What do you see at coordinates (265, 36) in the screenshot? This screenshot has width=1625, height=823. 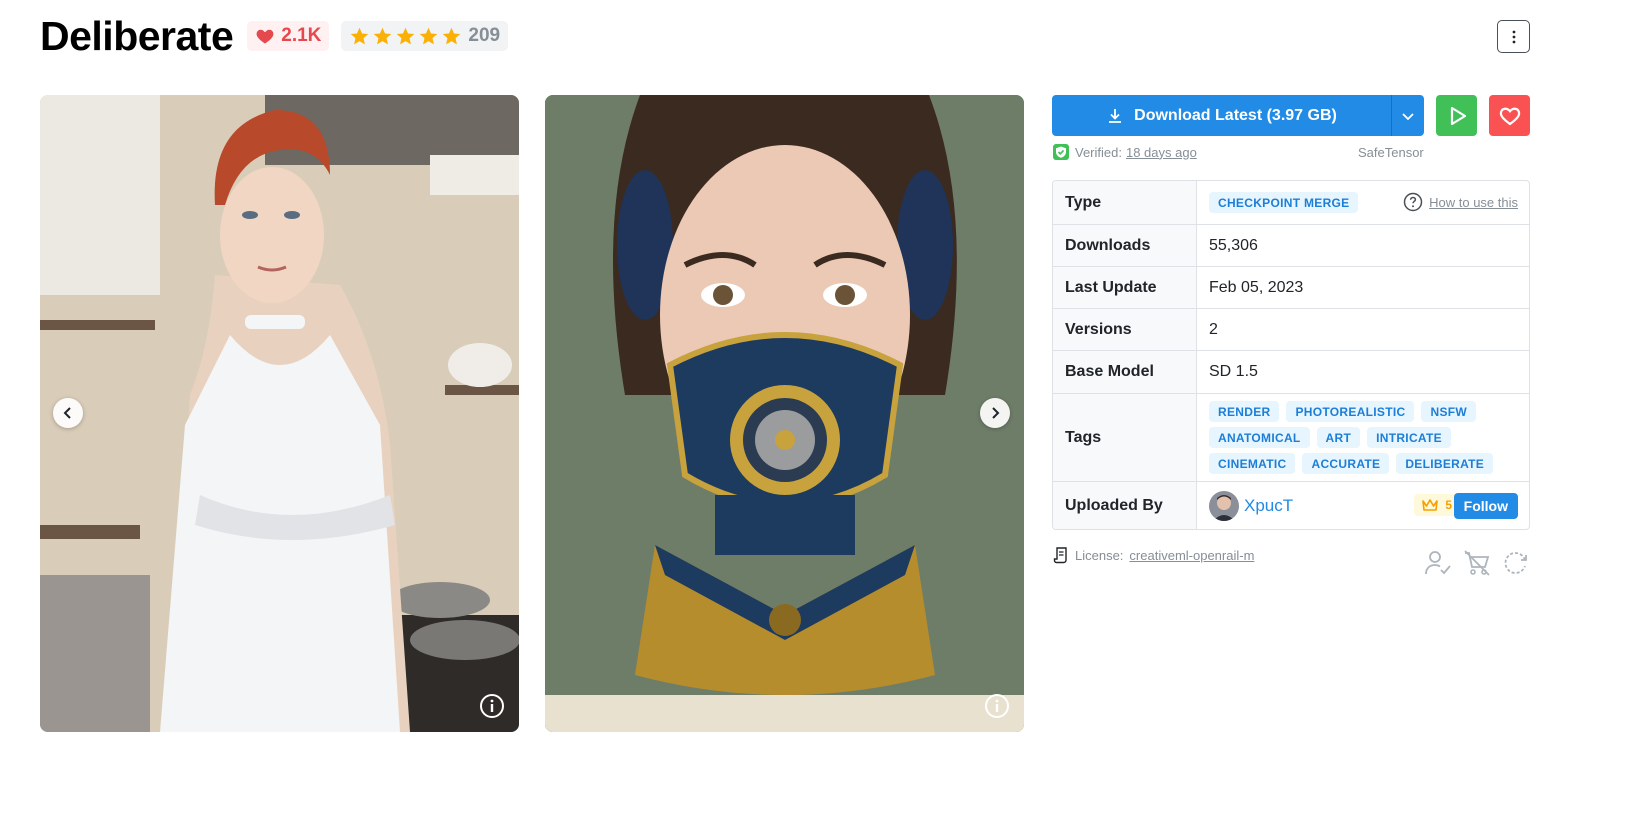 I see `heart-icon` at bounding box center [265, 36].